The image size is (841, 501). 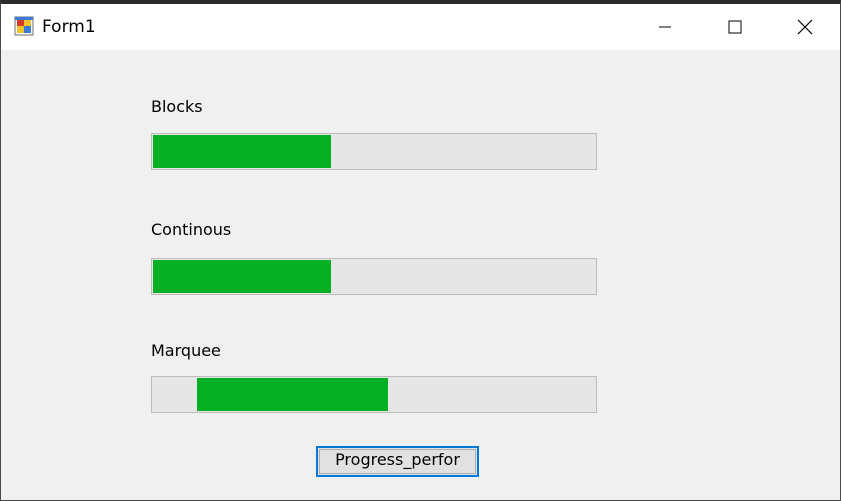 I want to click on blocks-label: Blocks, so click(x=177, y=106).